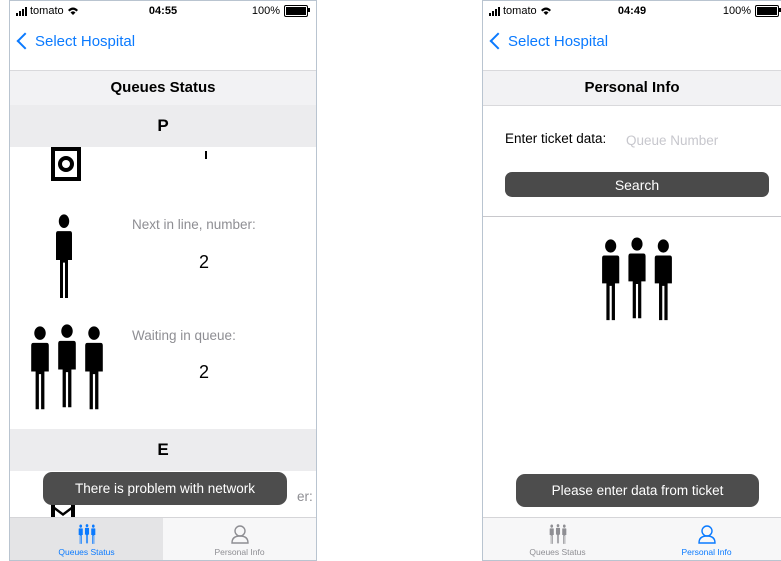  I want to click on ticket-icon, so click(66, 164).